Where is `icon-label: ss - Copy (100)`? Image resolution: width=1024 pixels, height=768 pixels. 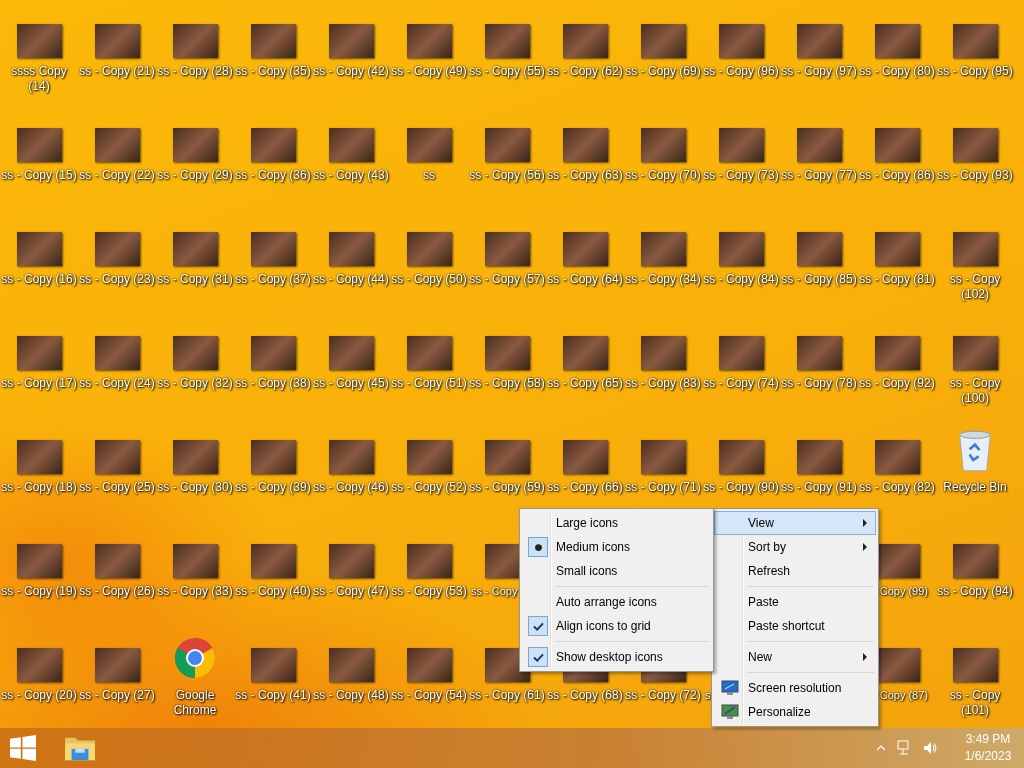 icon-label: ss - Copy (100) is located at coordinates (975, 391).